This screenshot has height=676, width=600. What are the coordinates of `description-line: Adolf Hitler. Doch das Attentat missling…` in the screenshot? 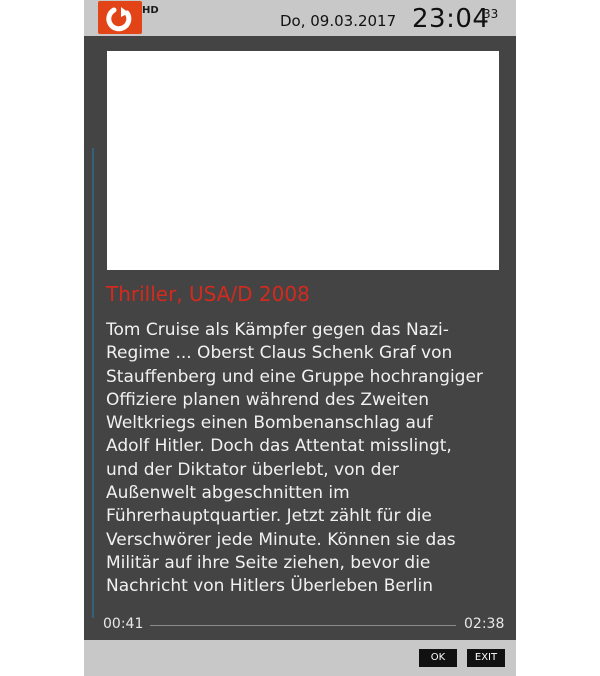 It's located at (279, 446).